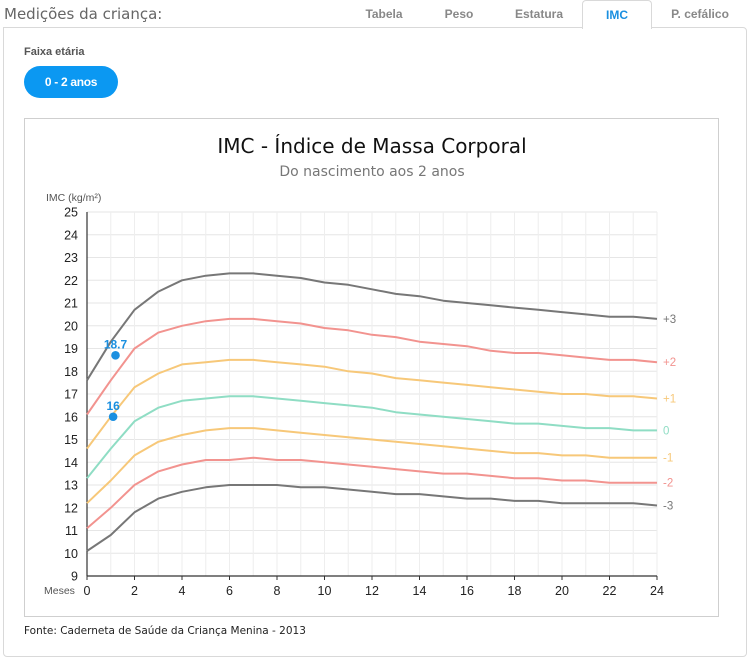 The width and height of the screenshot is (750, 661). I want to click on x-tick-label: 10, so click(325, 591).